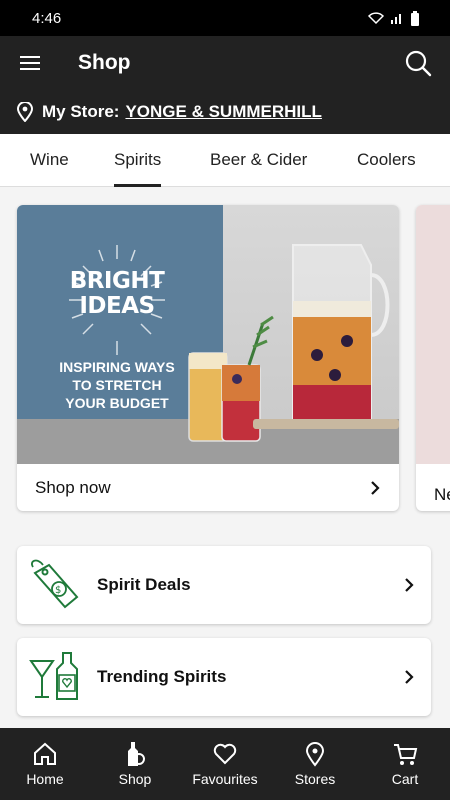  What do you see at coordinates (293, 343) in the screenshot?
I see `drinks-illustration` at bounding box center [293, 343].